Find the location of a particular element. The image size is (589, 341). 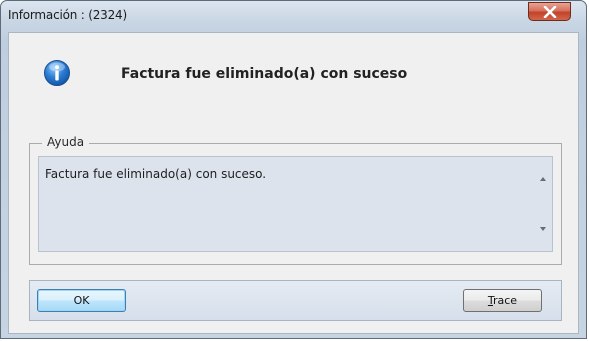

button-bar: OK Trace is located at coordinates (295, 300).